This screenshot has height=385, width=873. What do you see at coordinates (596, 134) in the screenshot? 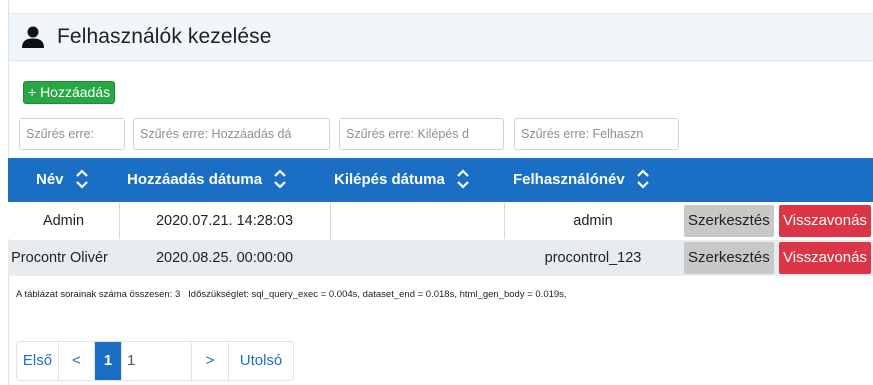
I see `filter-username-input: Szűrés erre: Felhaszn` at bounding box center [596, 134].